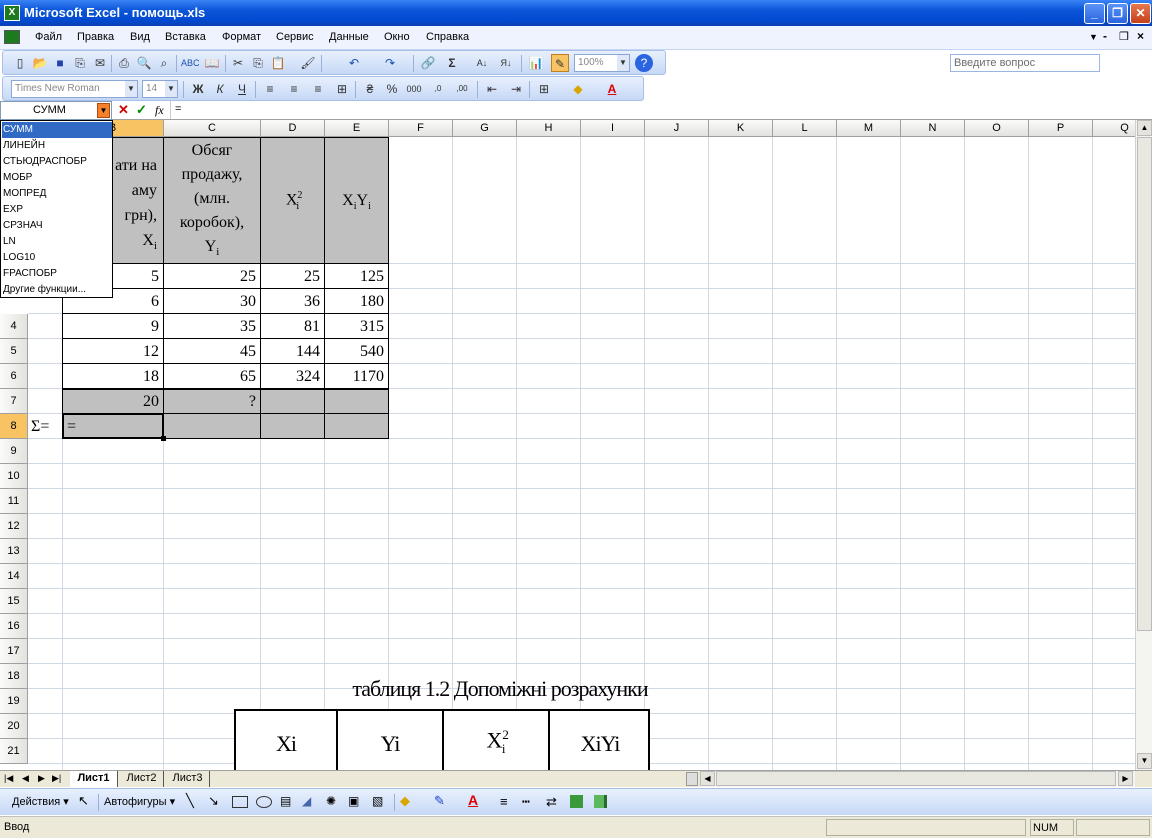  I want to click on cell-b9-editing: =, so click(113, 426).